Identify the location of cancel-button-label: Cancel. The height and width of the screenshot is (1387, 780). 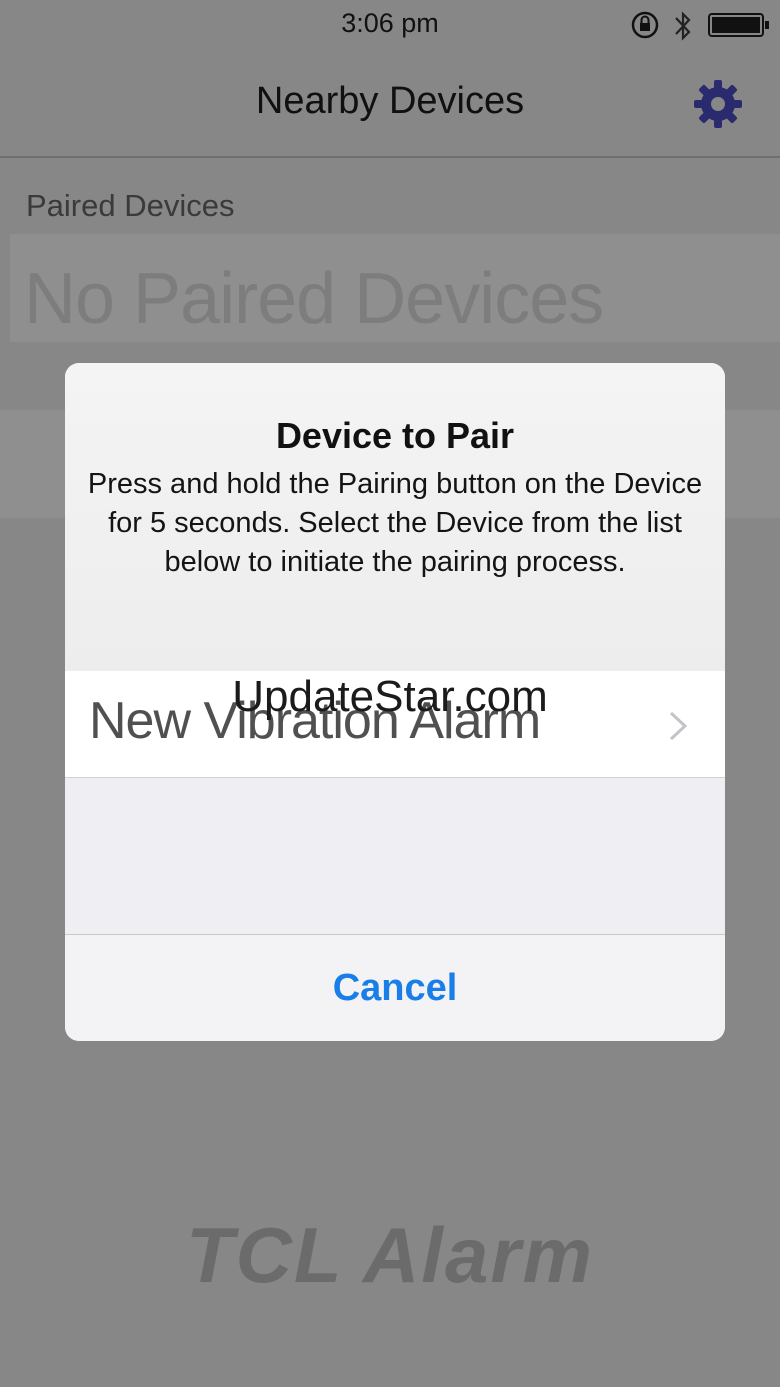
(395, 987).